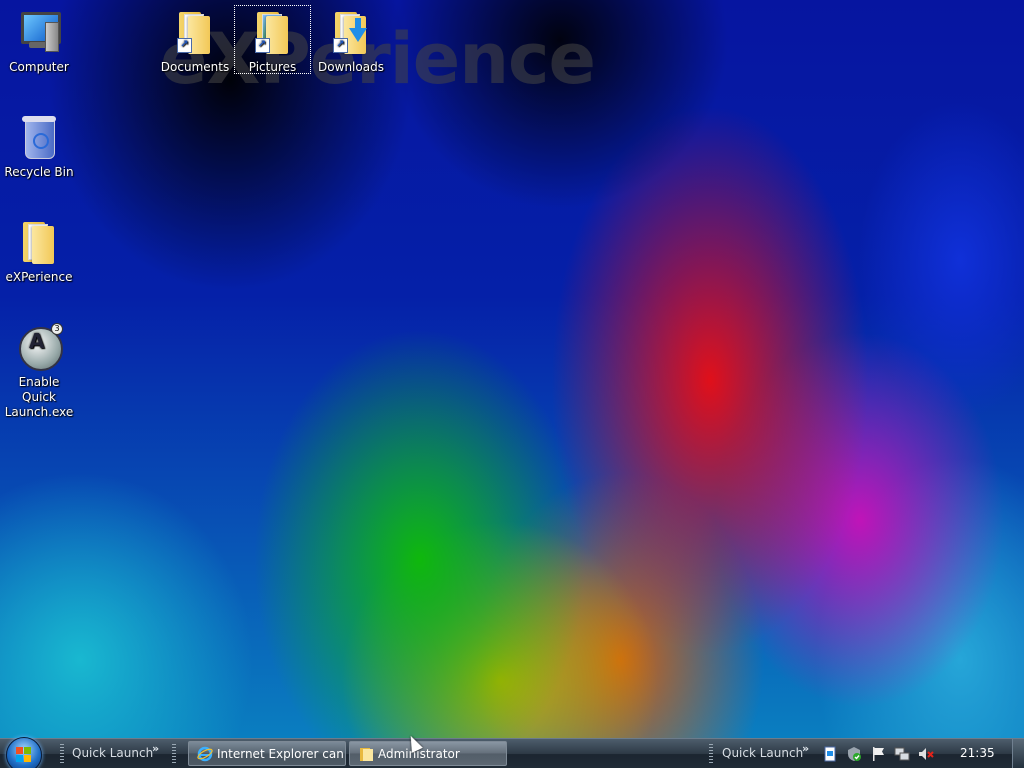 This screenshot has width=1024, height=768. What do you see at coordinates (273, 32) in the screenshot?
I see `pictures-folder-icon: ↗` at bounding box center [273, 32].